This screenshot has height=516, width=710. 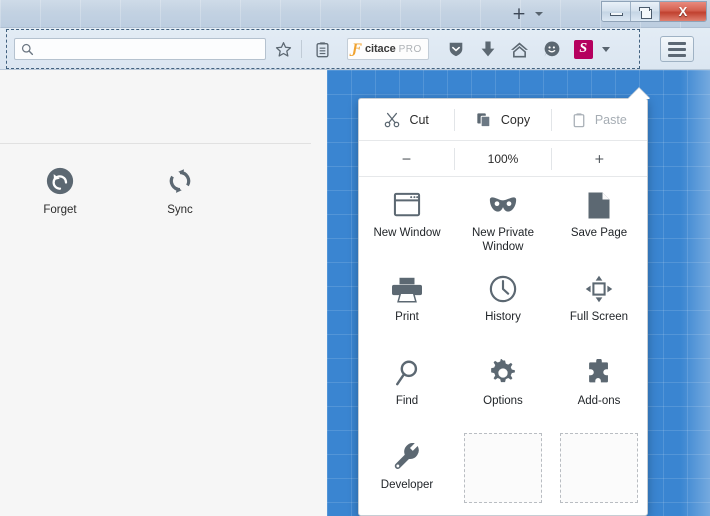 I want to click on citace-logo-icon: Ƒ, so click(x=357, y=48).